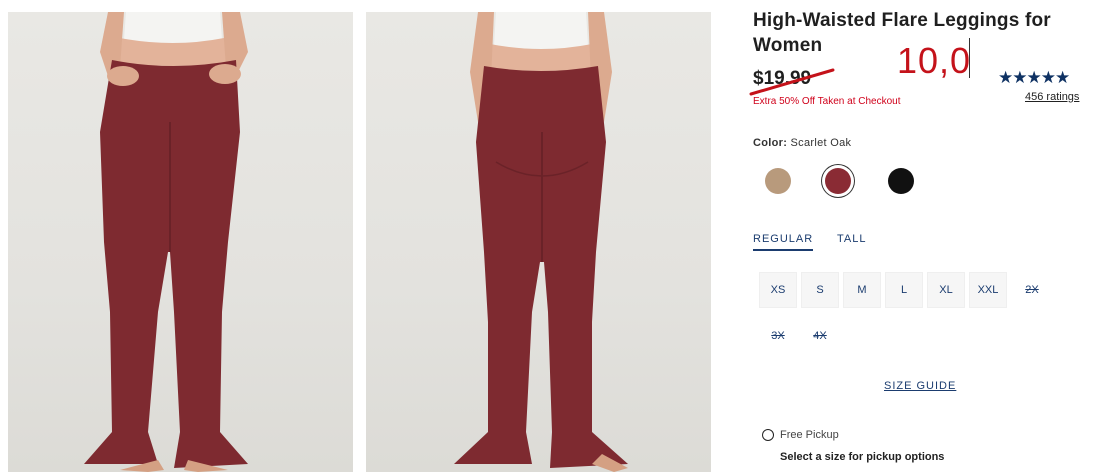  What do you see at coordinates (851, 239) in the screenshot?
I see `tab-tall: TALL` at bounding box center [851, 239].